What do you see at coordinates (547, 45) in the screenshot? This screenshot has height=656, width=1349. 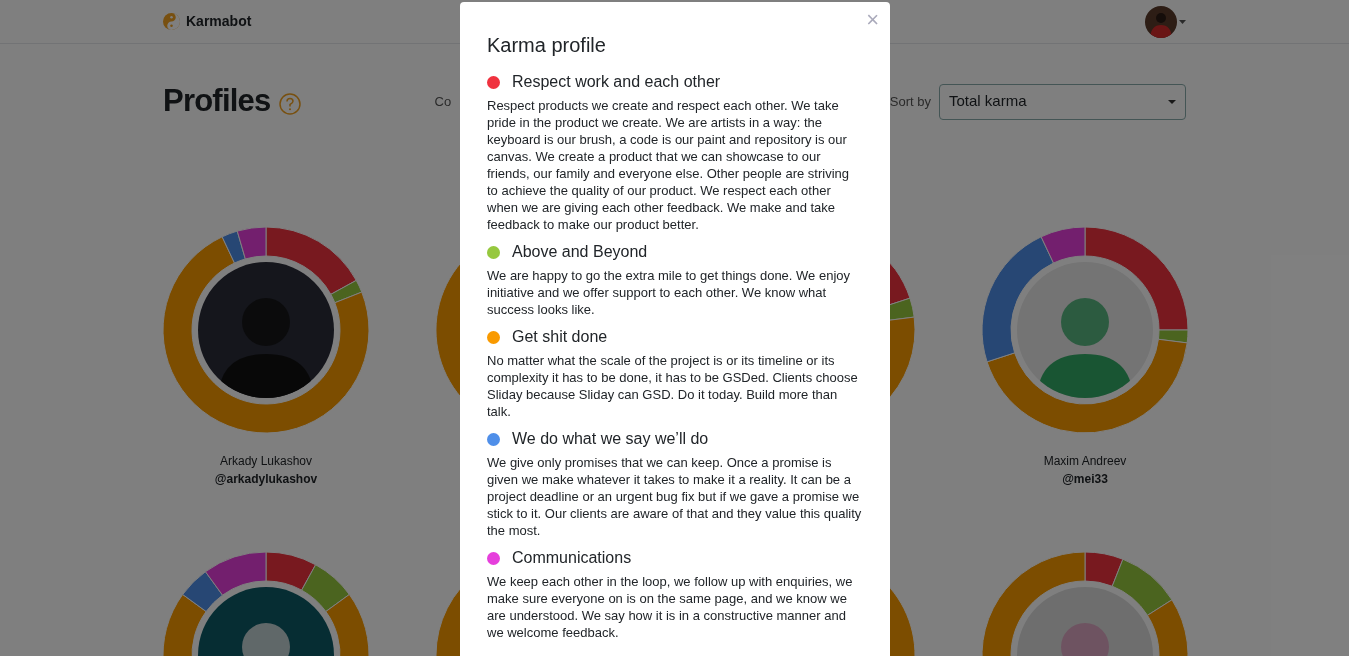 I see `modal-title: Karma profile` at bounding box center [547, 45].